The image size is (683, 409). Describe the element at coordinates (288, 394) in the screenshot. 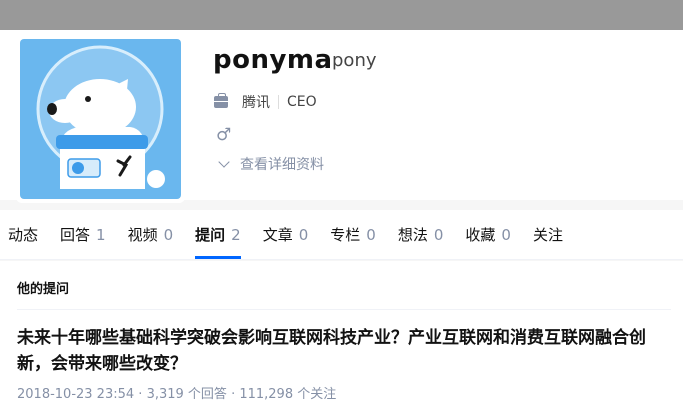

I see `question-follower-count: 111,298 个关注` at that location.